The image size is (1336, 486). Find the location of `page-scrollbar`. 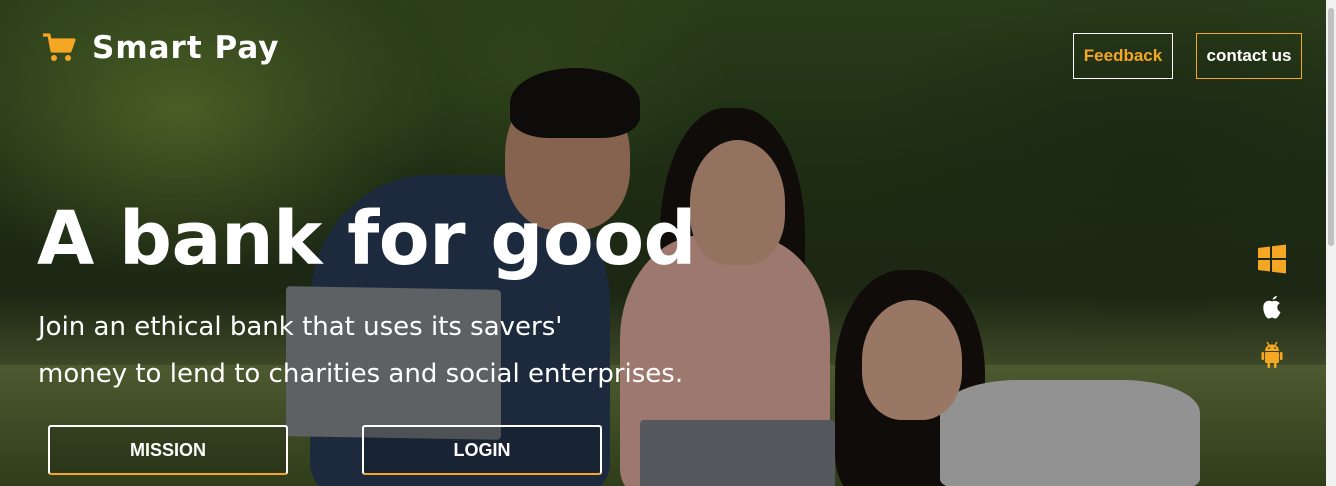

page-scrollbar is located at coordinates (1331, 243).